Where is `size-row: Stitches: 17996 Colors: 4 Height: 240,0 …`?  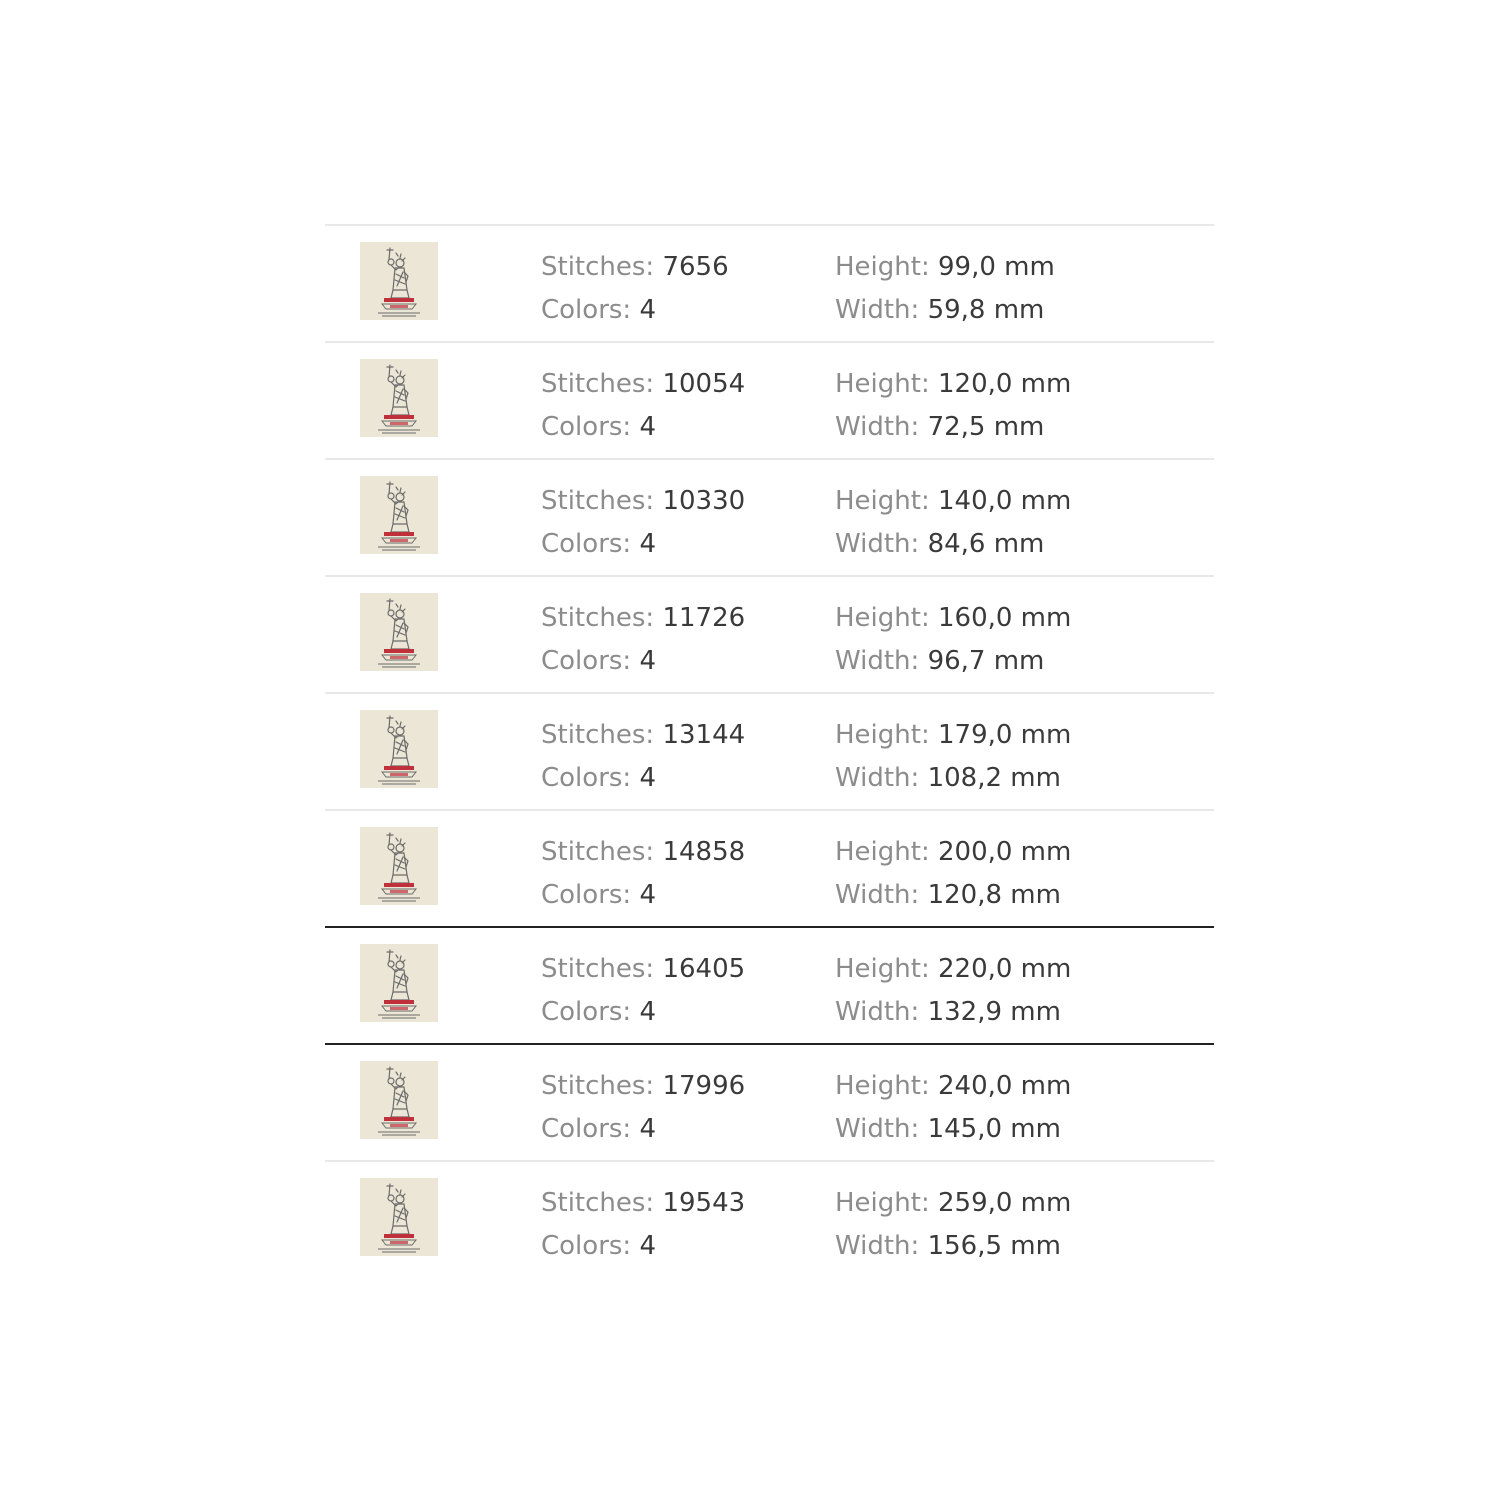
size-row: Stitches: 17996 Colors: 4 Height: 240,0 … is located at coordinates (769, 1101).